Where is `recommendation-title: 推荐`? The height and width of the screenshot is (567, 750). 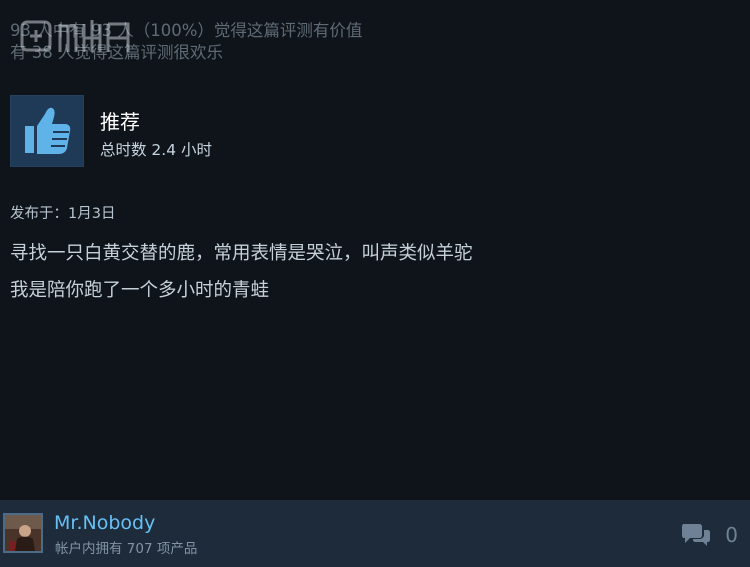 recommendation-title: 推荐 is located at coordinates (120, 122).